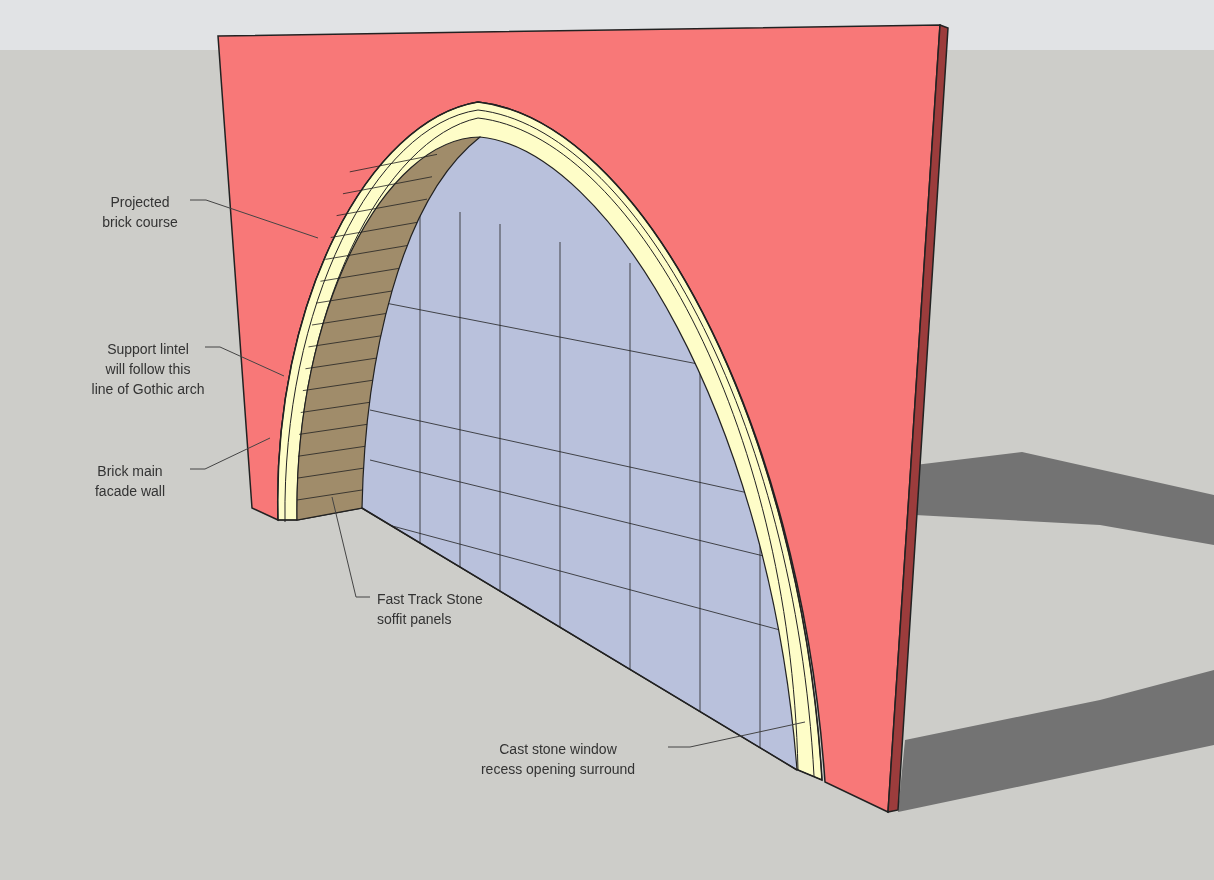  I want to click on annotation-label: Cast stone window recess opening surround, so click(558, 759).